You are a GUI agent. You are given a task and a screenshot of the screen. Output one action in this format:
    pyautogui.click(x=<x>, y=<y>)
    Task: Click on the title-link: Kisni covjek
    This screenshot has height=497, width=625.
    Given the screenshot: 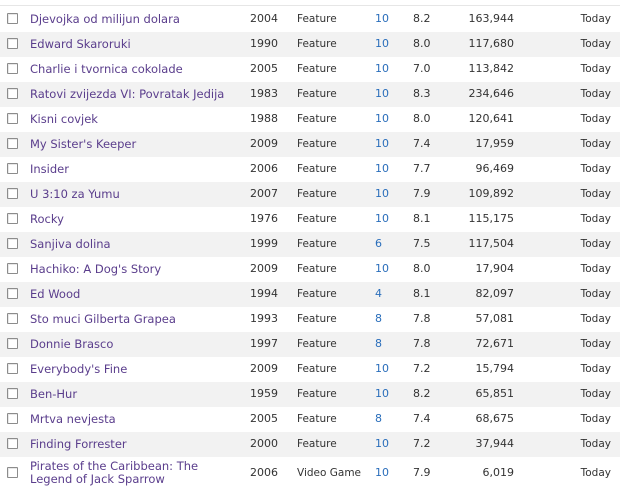 What is the action you would take?
    pyautogui.click(x=64, y=119)
    